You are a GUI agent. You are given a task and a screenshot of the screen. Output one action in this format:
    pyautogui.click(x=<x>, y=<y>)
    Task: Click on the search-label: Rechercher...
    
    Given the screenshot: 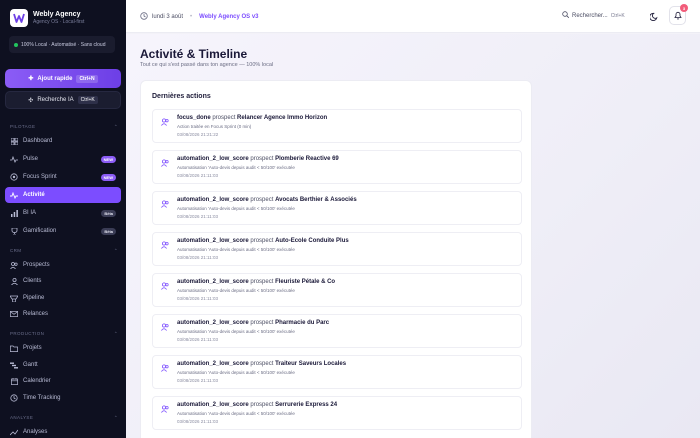 What is the action you would take?
    pyautogui.click(x=590, y=15)
    